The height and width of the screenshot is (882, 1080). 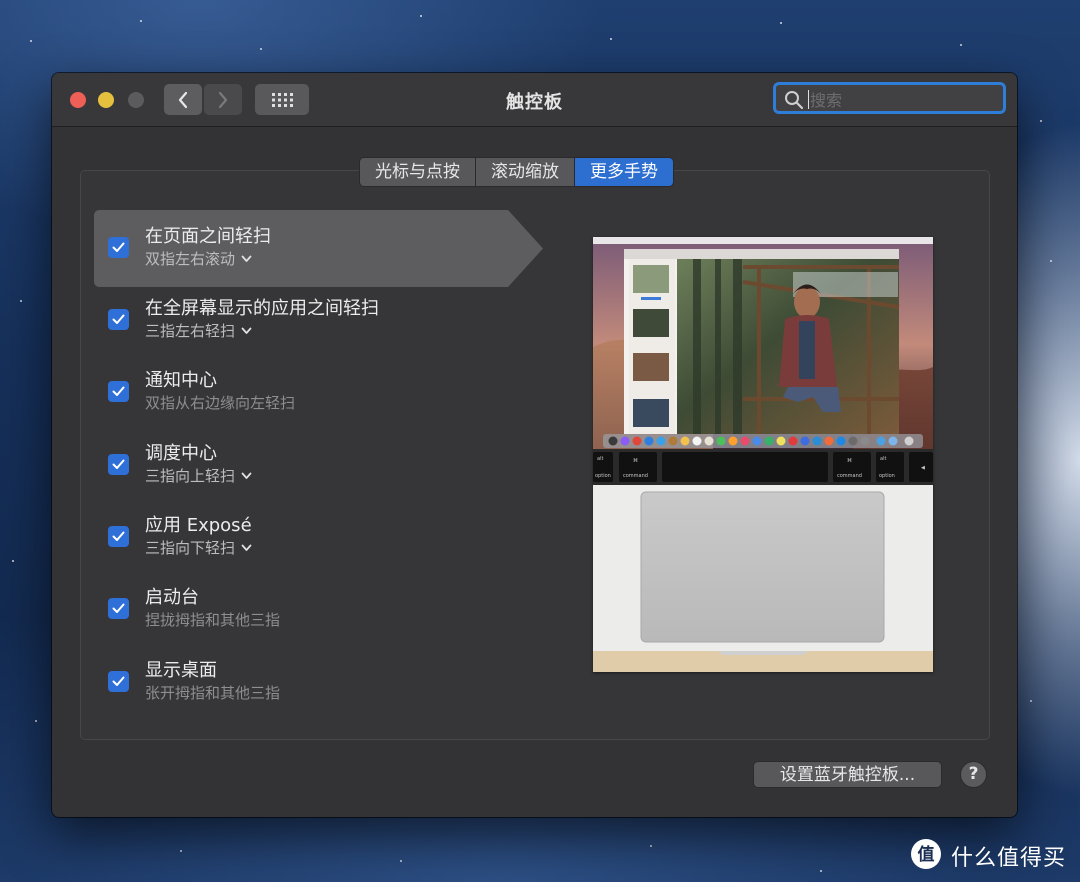 What do you see at coordinates (973, 774) in the screenshot?
I see `help-button: ?` at bounding box center [973, 774].